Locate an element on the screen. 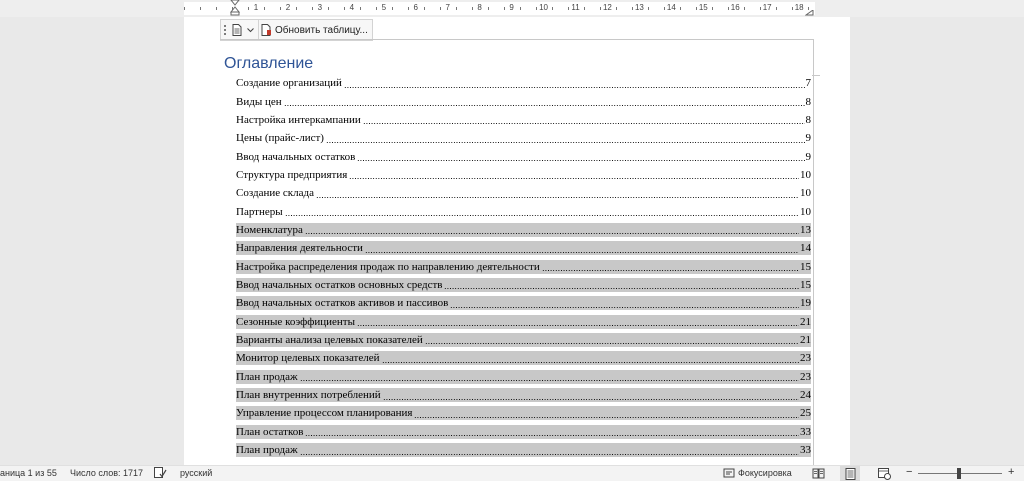 Image resolution: width=1024 pixels, height=481 pixels. ruler-strip is located at coordinates (499, 8).